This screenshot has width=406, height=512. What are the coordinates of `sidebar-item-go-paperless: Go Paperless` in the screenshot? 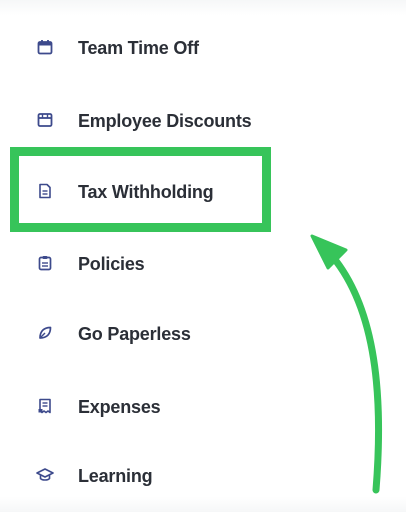 It's located at (150, 334).